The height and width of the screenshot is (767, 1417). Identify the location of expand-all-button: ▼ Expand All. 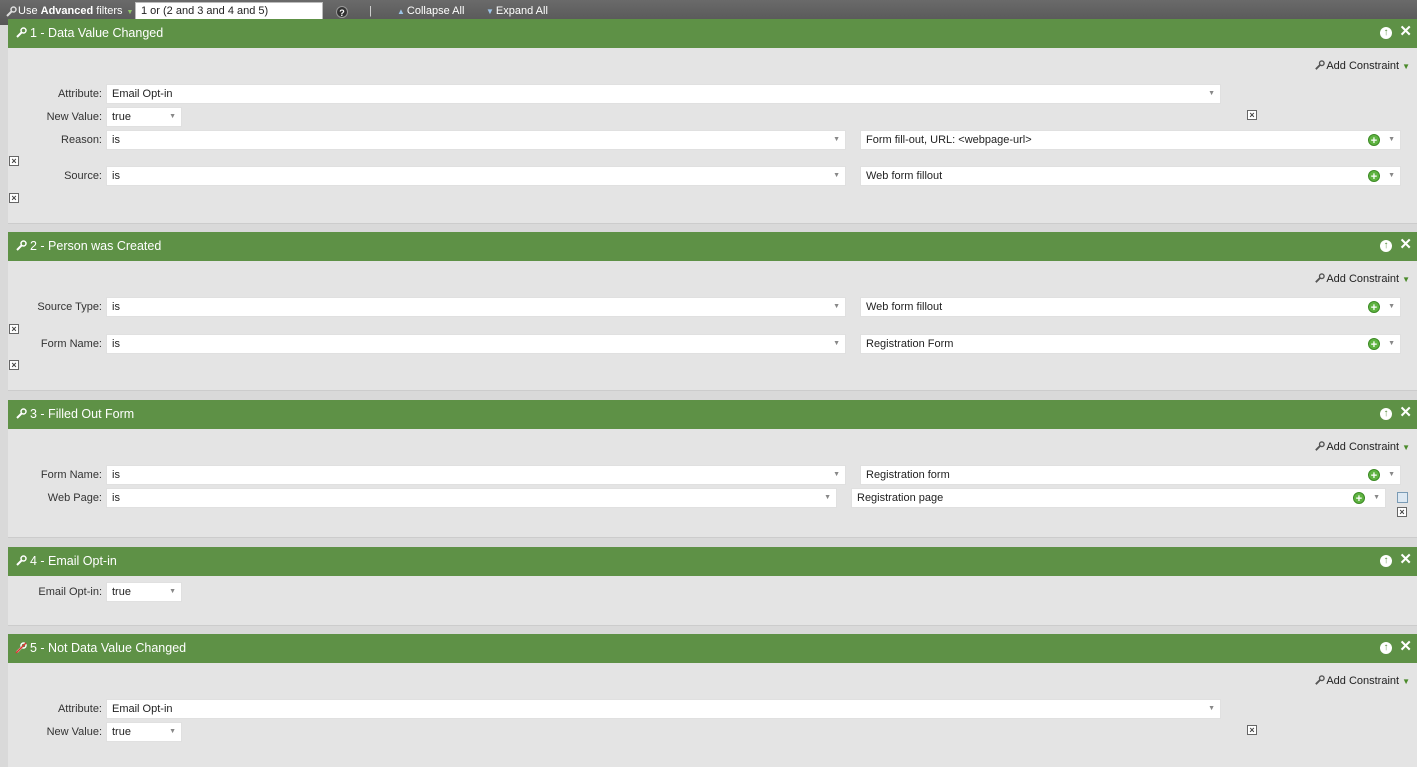
(517, 11).